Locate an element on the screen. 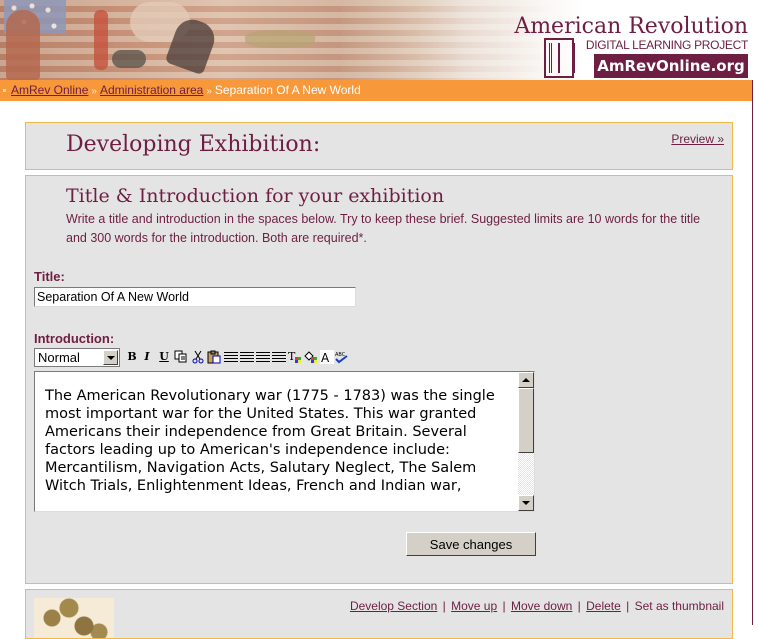 The image size is (758, 639). develop-section-link: Develop Section is located at coordinates (393, 606).